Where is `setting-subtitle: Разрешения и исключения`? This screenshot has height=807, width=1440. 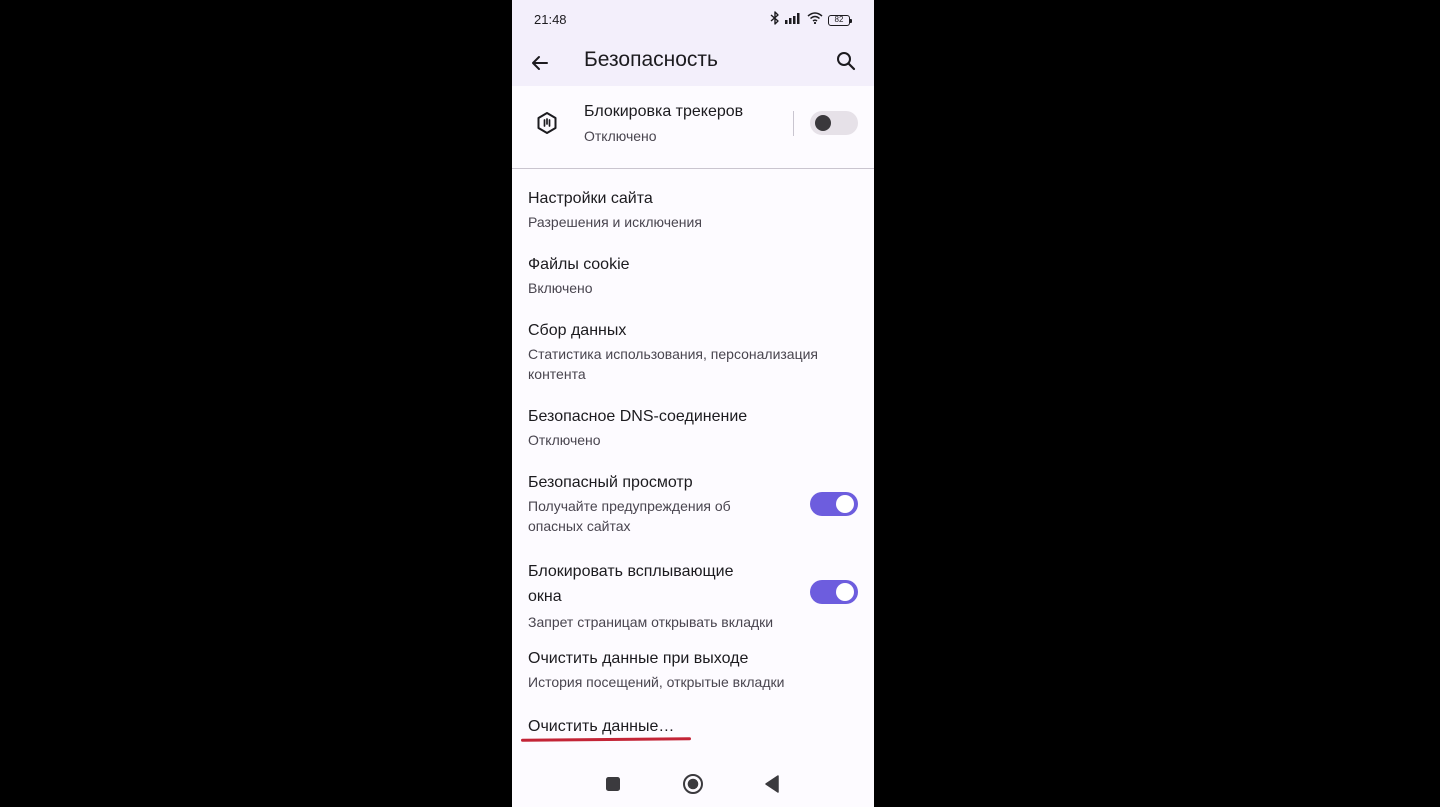 setting-subtitle: Разрешения и исключения is located at coordinates (615, 222).